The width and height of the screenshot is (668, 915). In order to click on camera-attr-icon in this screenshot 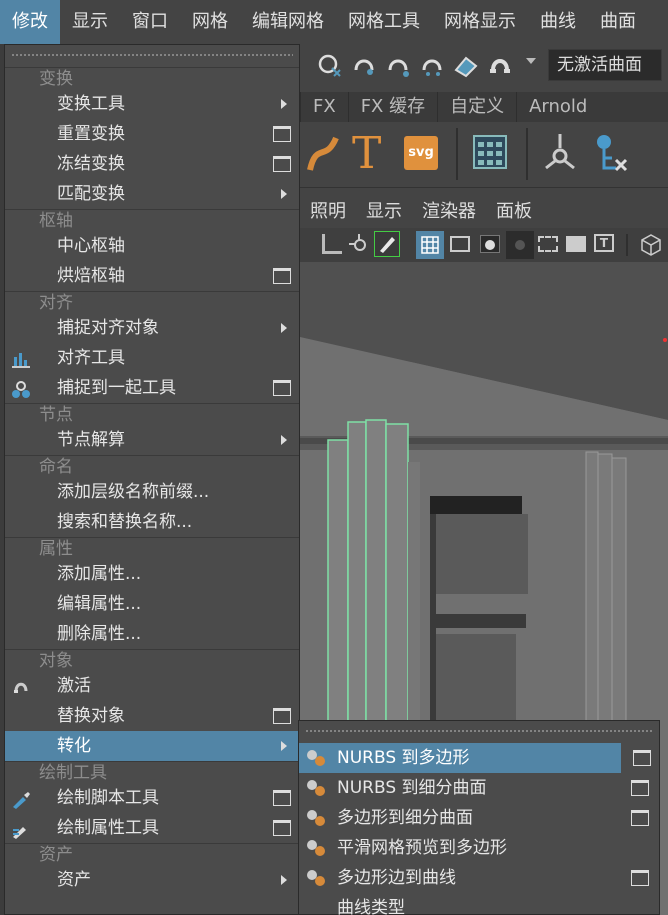, I will do `click(332, 244)`.